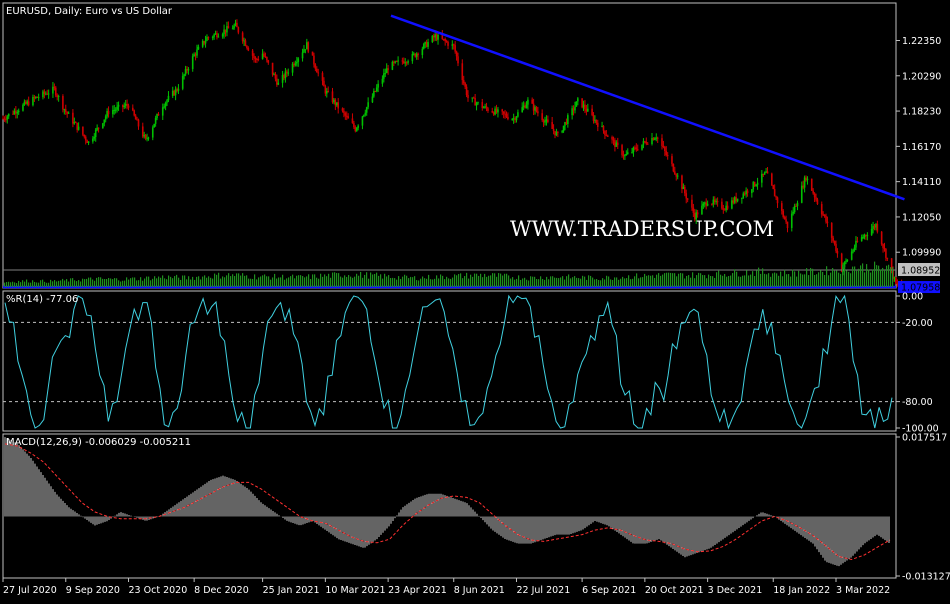 This screenshot has width=950, height=604. What do you see at coordinates (479, 590) in the screenshot?
I see `x-tick-label: 8 Jun 2021` at bounding box center [479, 590].